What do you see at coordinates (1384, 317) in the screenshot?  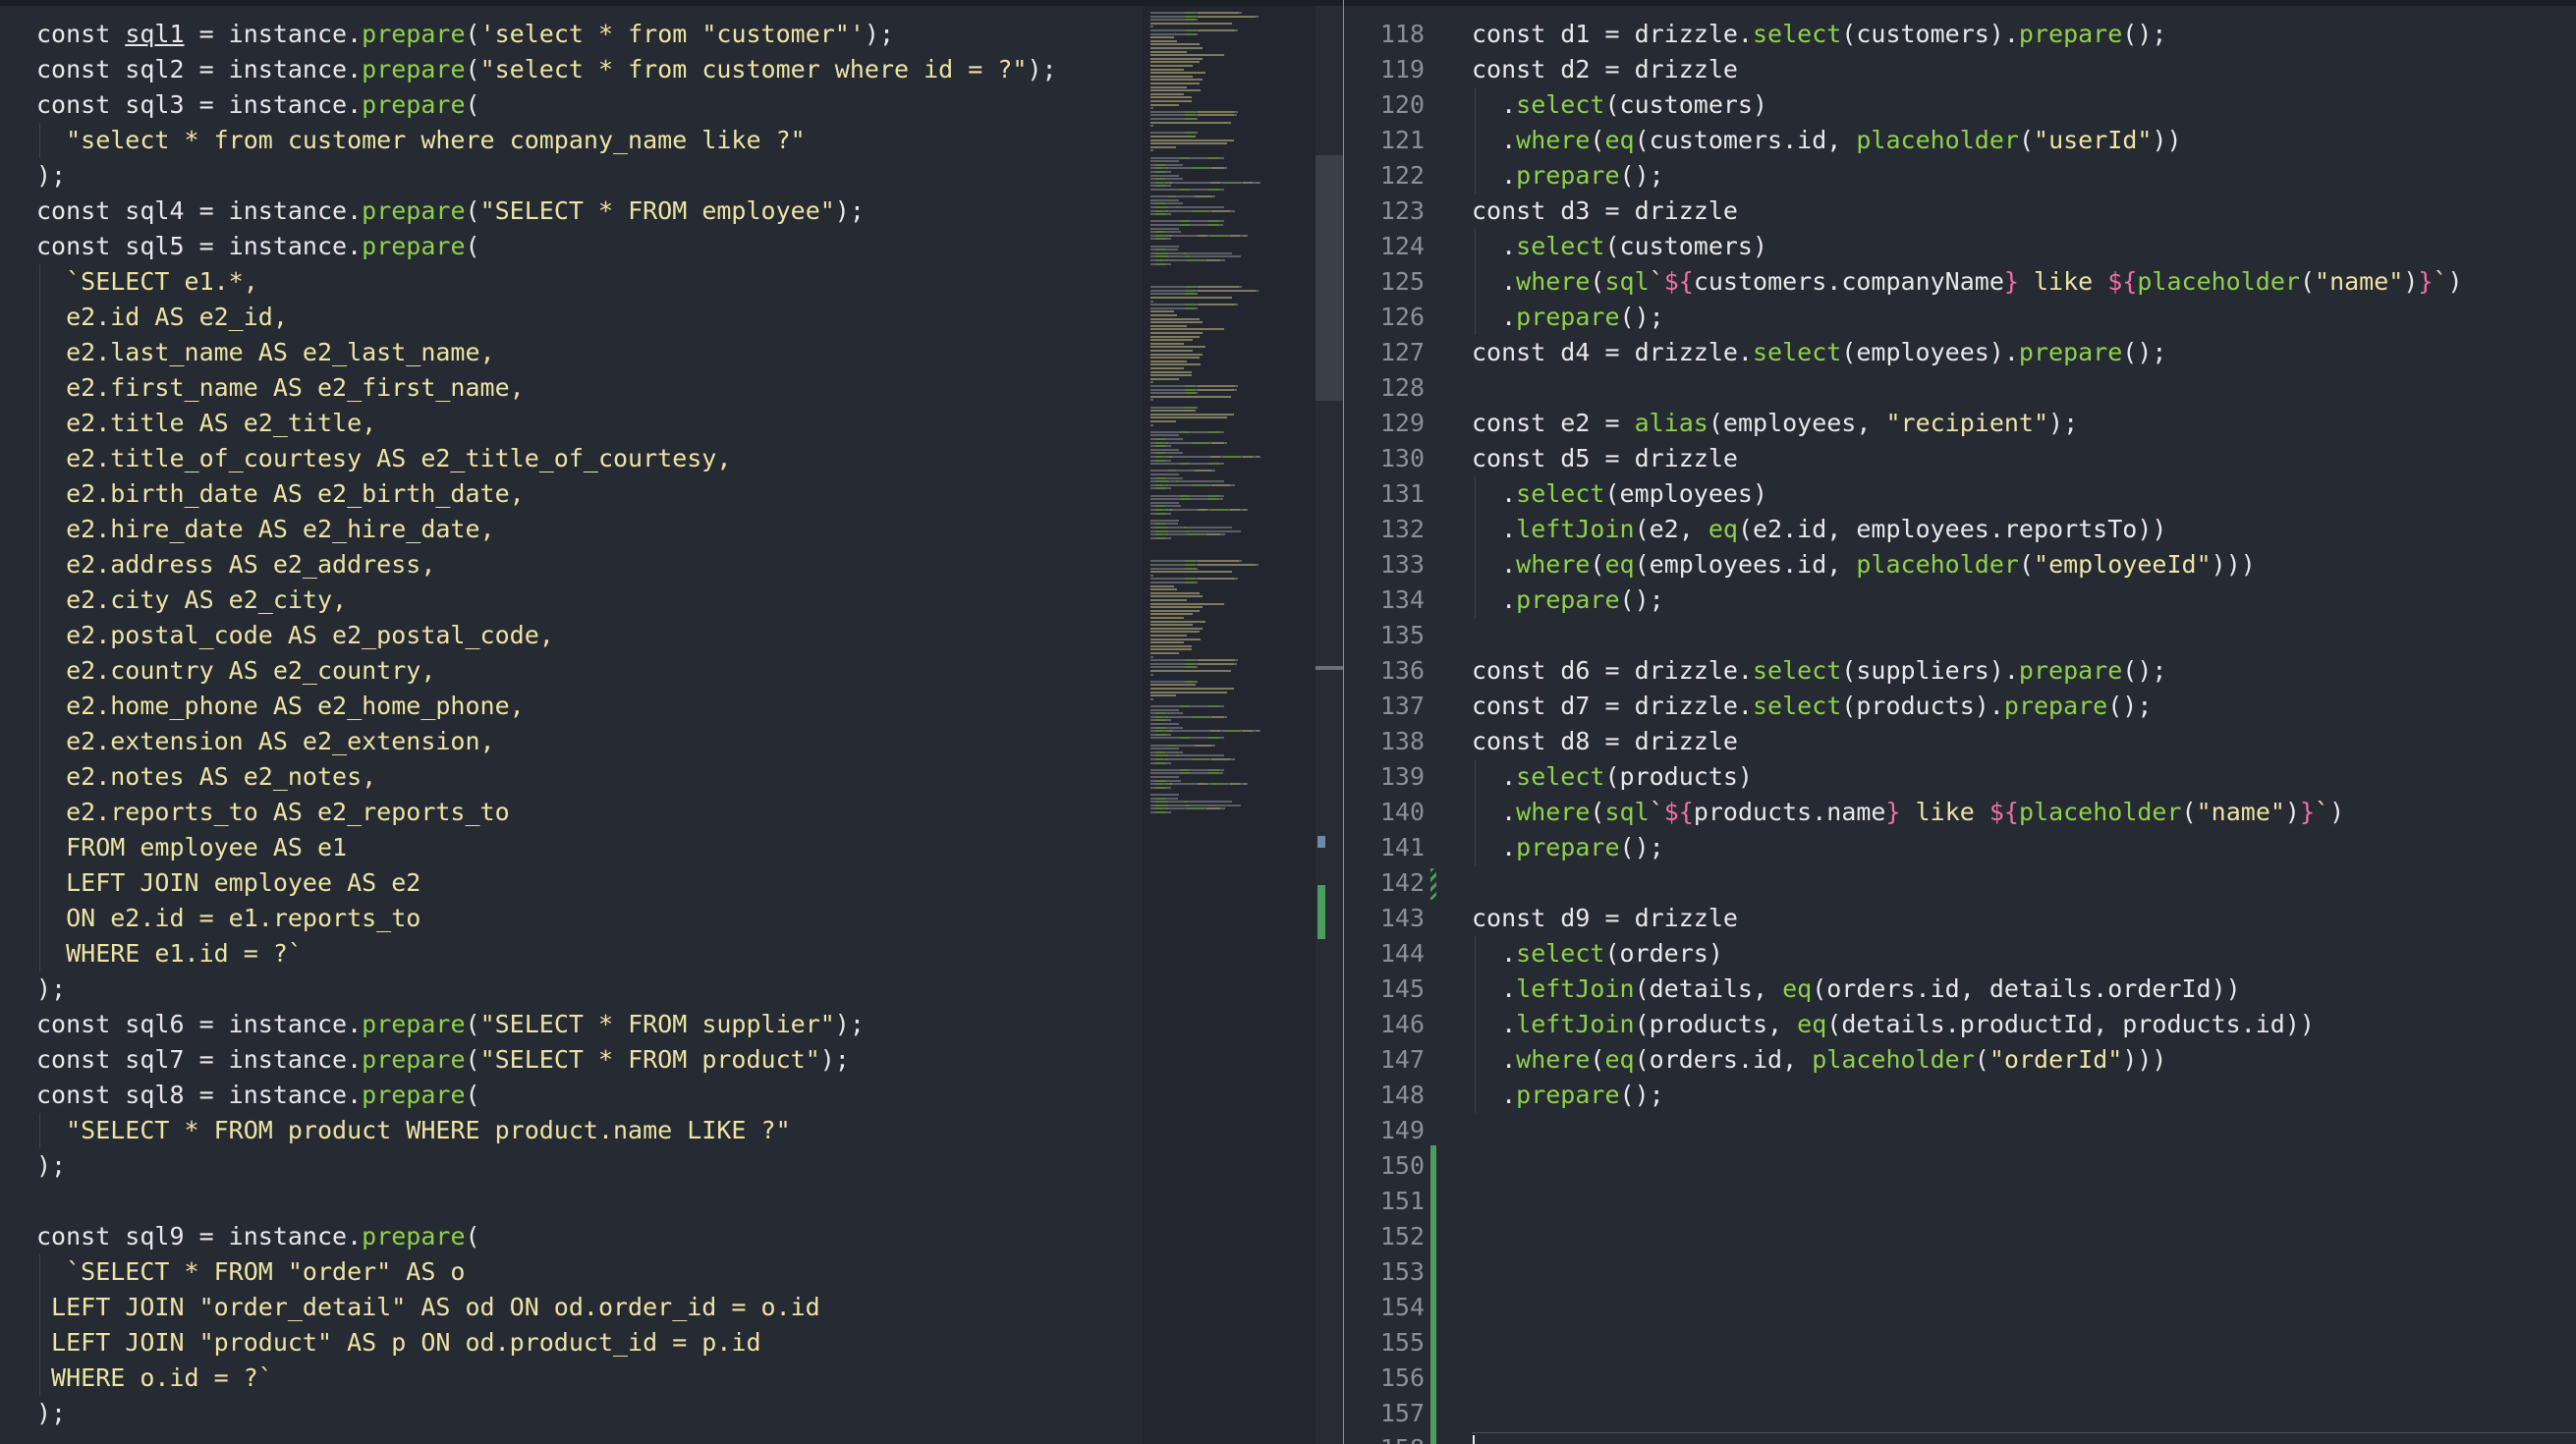 I see `line-number: 126` at bounding box center [1384, 317].